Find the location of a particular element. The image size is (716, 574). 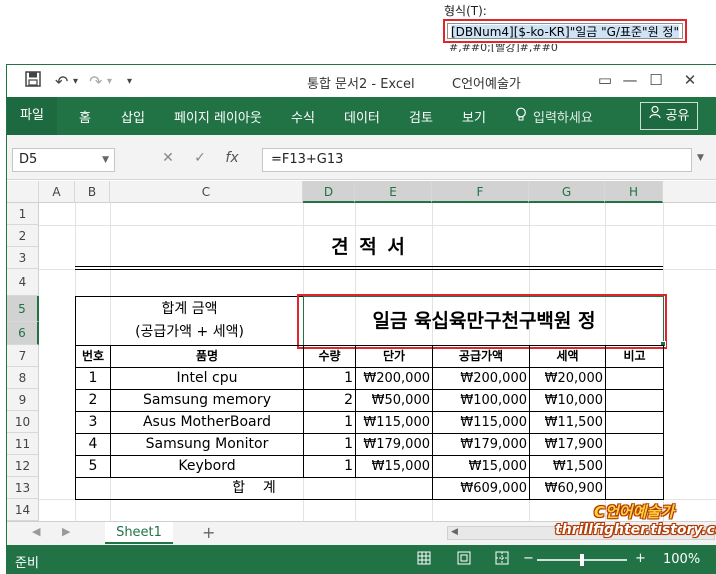

format-input: [DBNum4][$-ko-KR]"일금 "G/표준"원 정" is located at coordinates (565, 31).